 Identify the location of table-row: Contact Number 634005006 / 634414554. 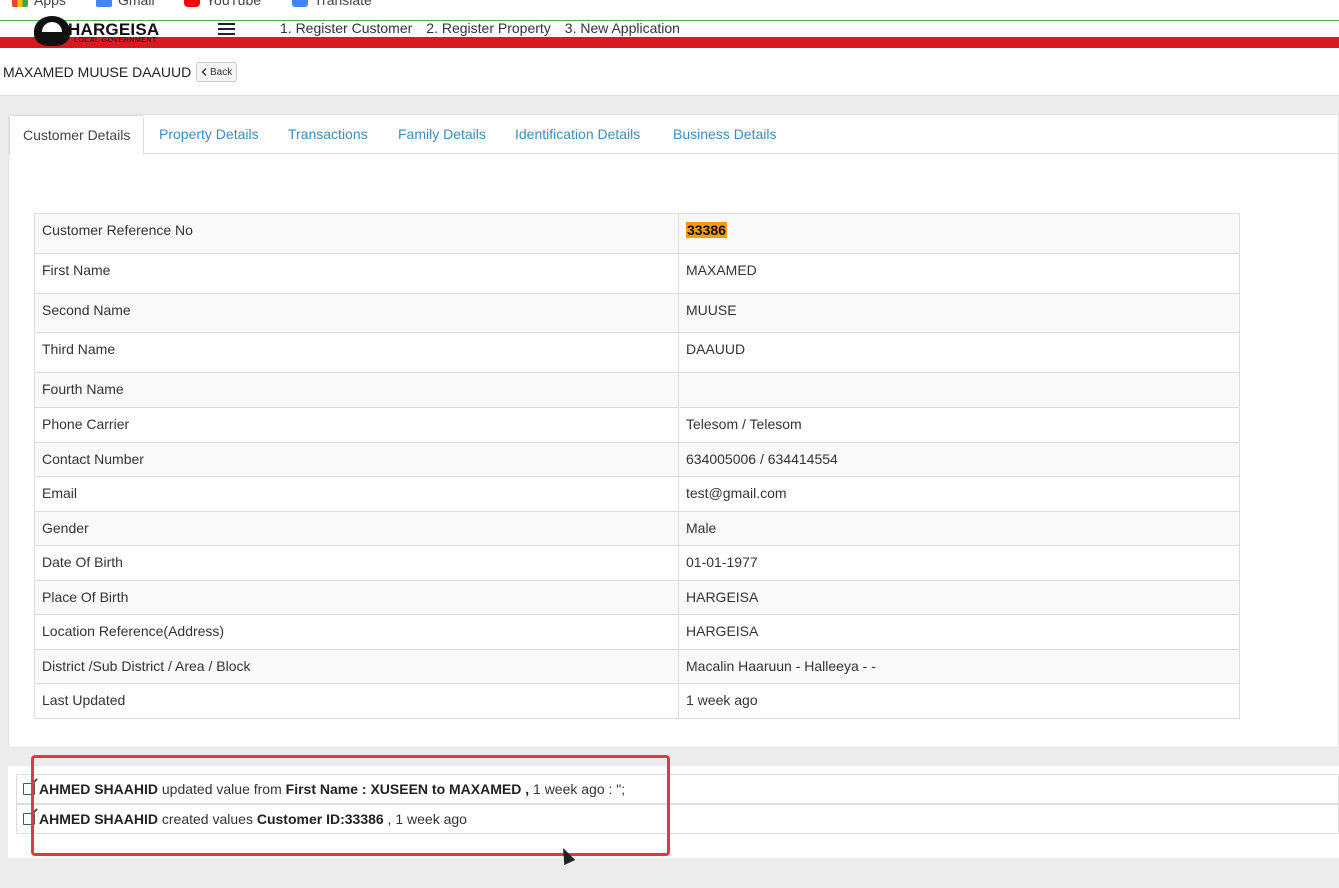
(637, 459).